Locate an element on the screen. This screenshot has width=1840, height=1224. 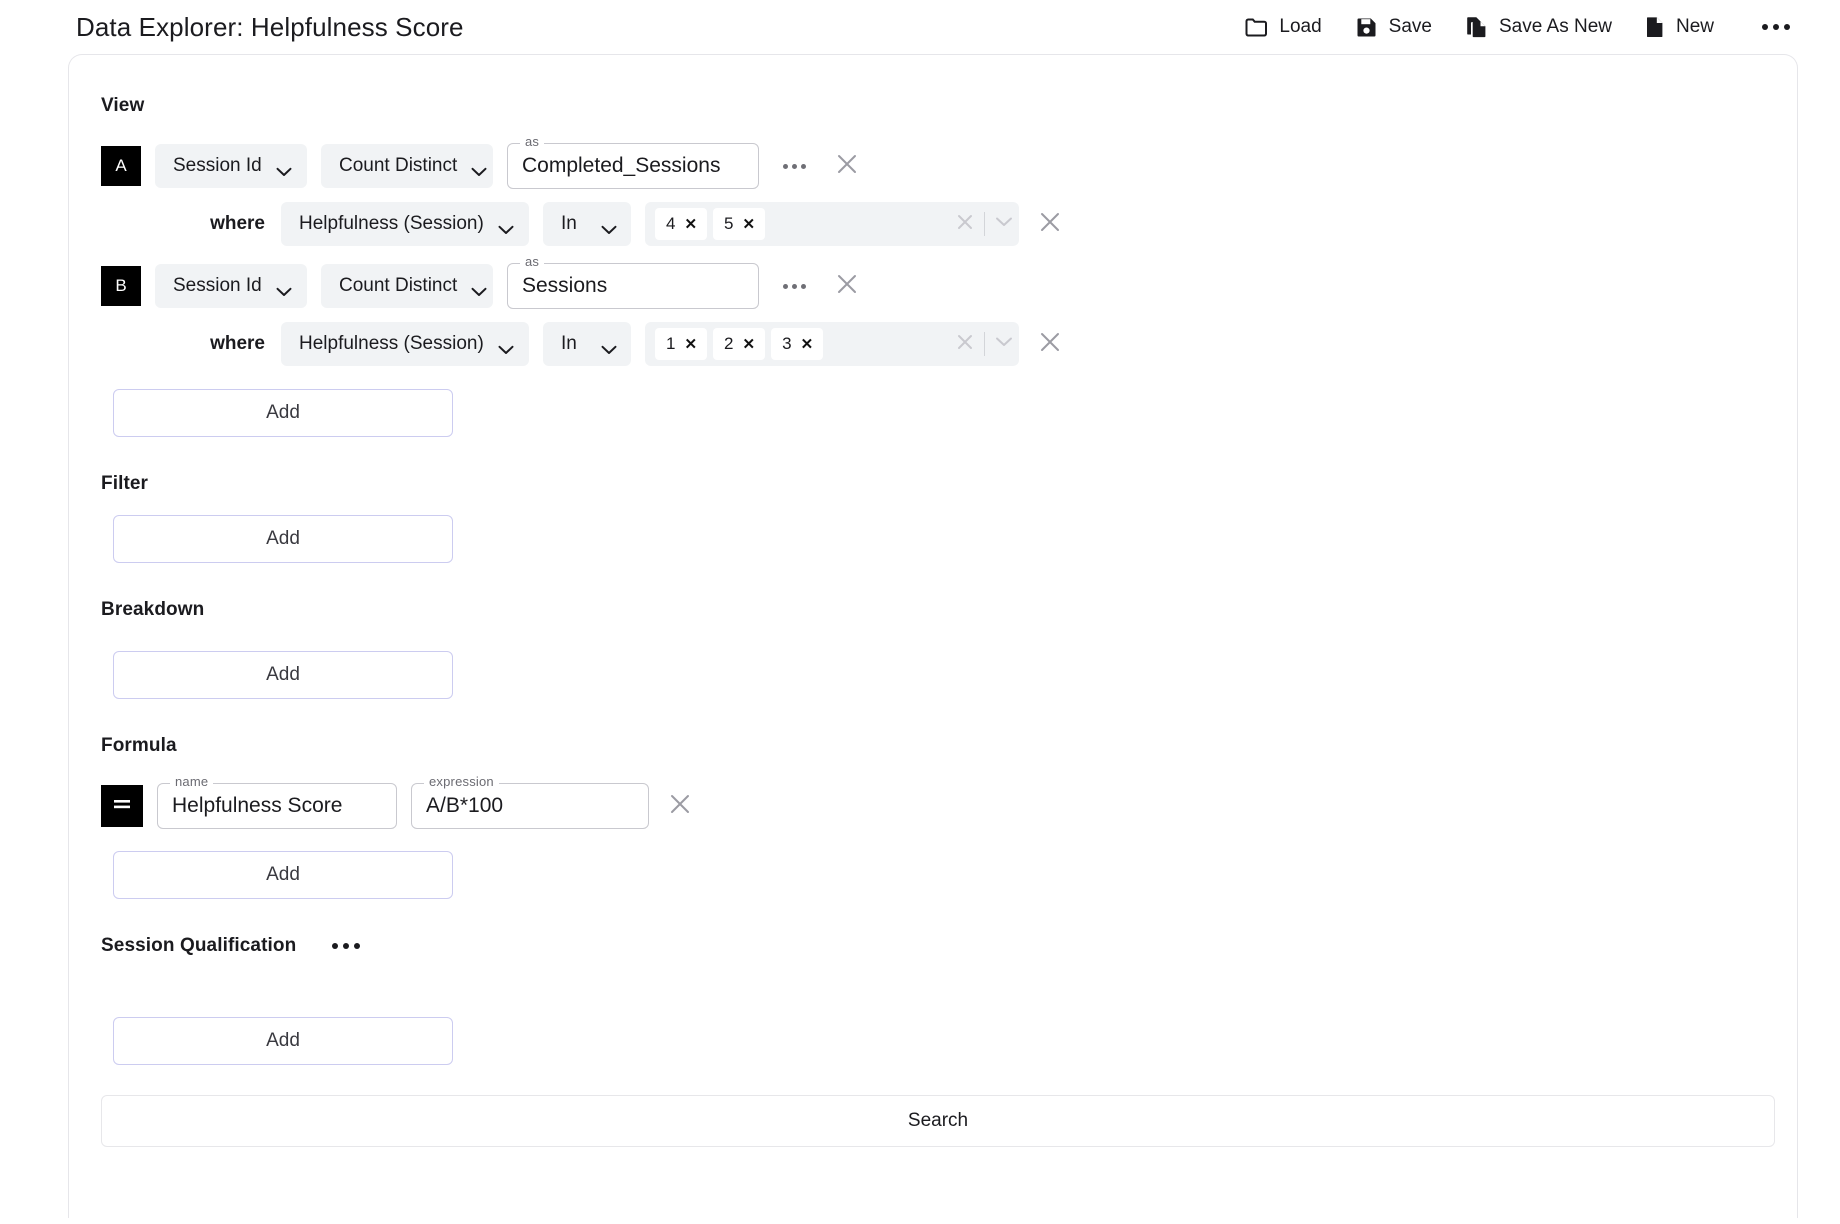
where-values-multiselect: 1 ✕ 2 ✕ 3 ✕ is located at coordinates (832, 344).